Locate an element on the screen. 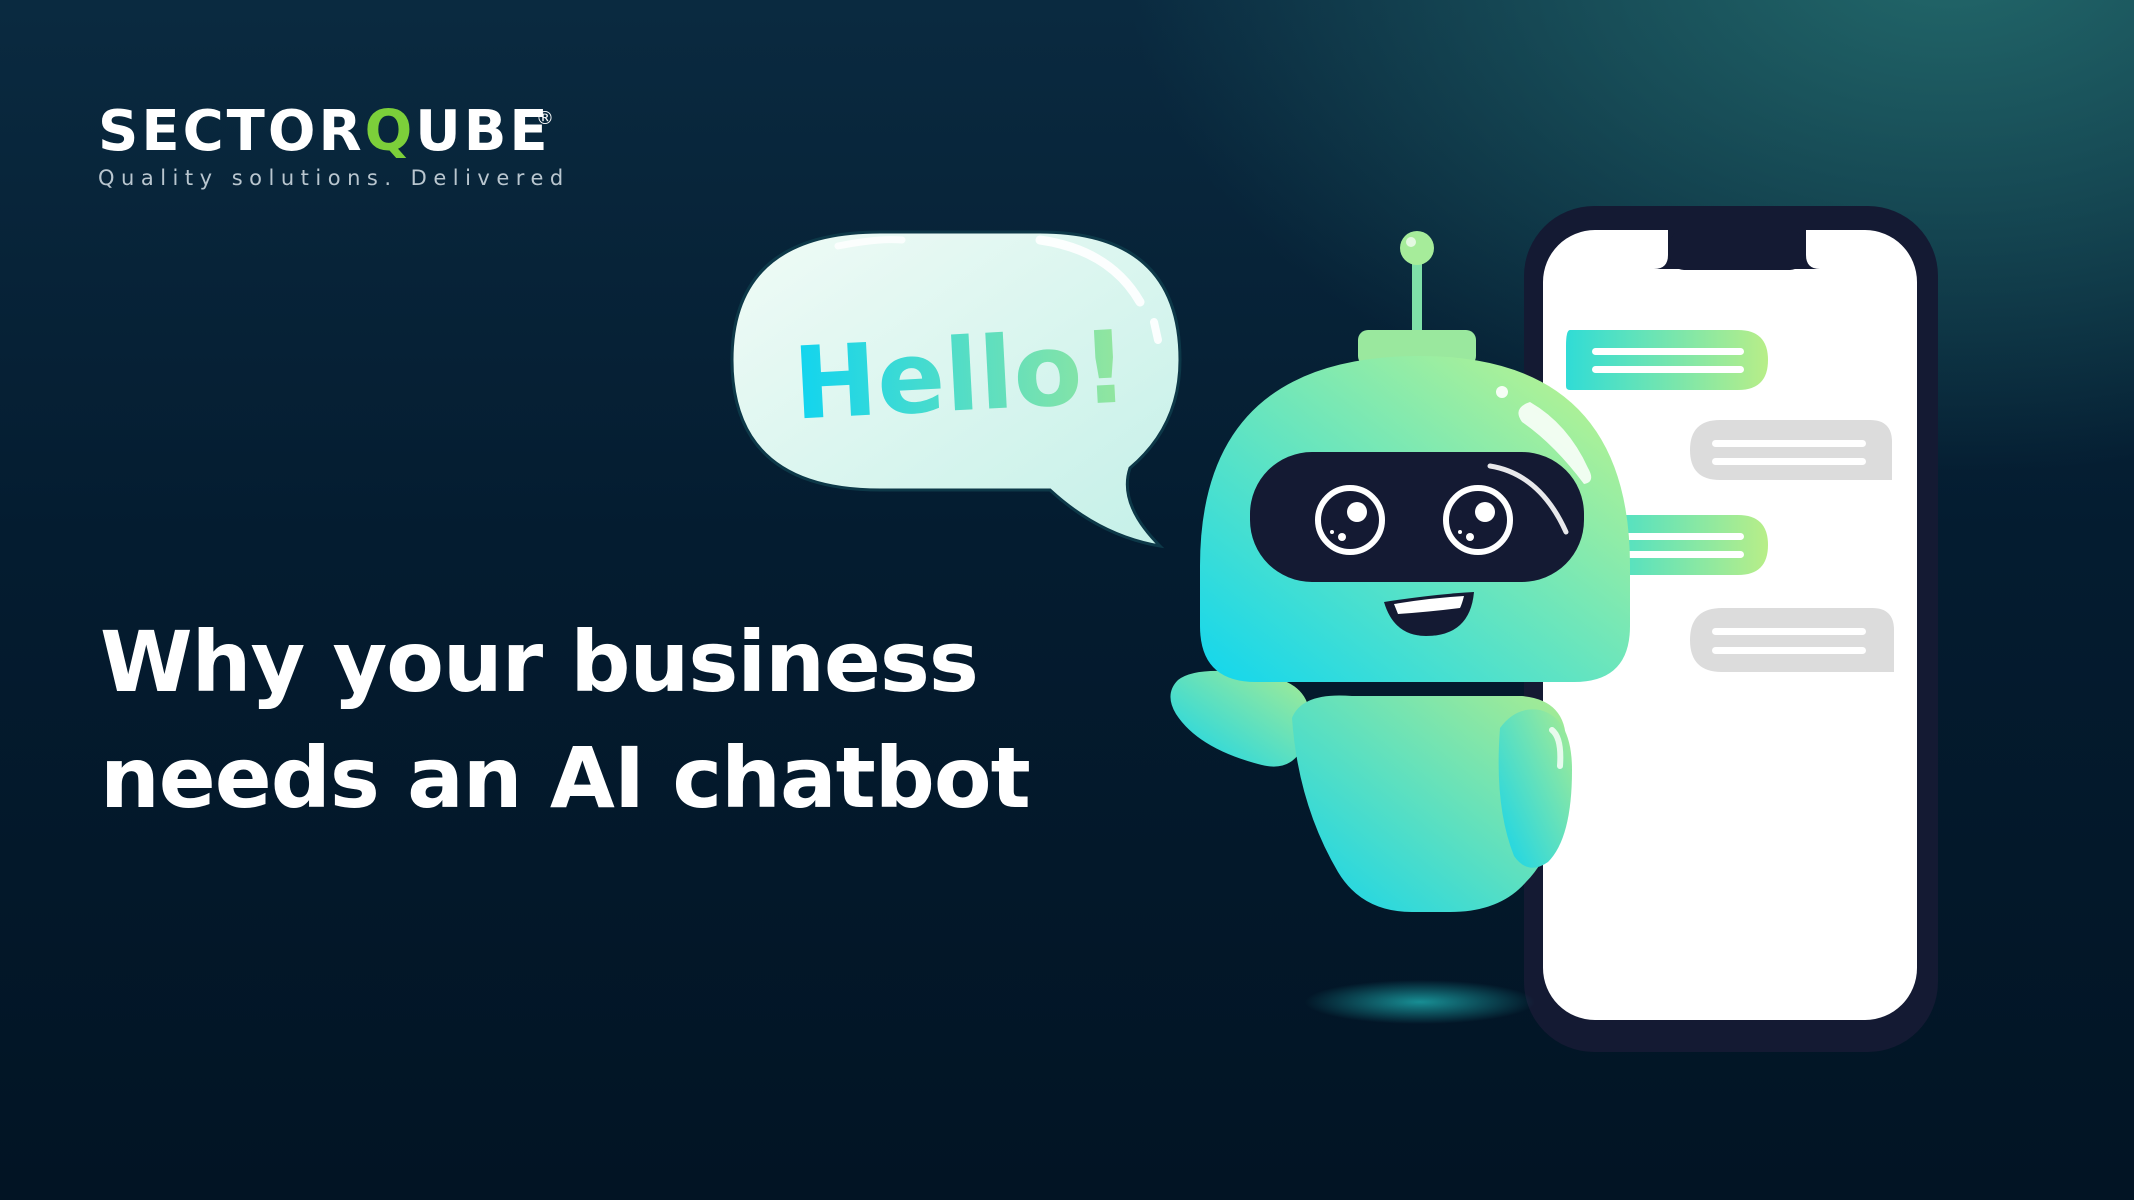  hello-text: Hello! is located at coordinates (960, 375).